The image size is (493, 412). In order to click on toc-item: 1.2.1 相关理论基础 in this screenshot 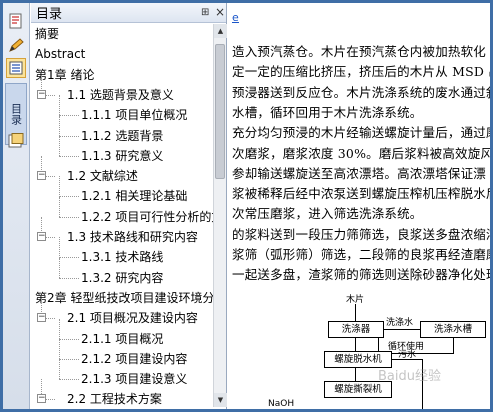, I will do `click(134, 196)`.